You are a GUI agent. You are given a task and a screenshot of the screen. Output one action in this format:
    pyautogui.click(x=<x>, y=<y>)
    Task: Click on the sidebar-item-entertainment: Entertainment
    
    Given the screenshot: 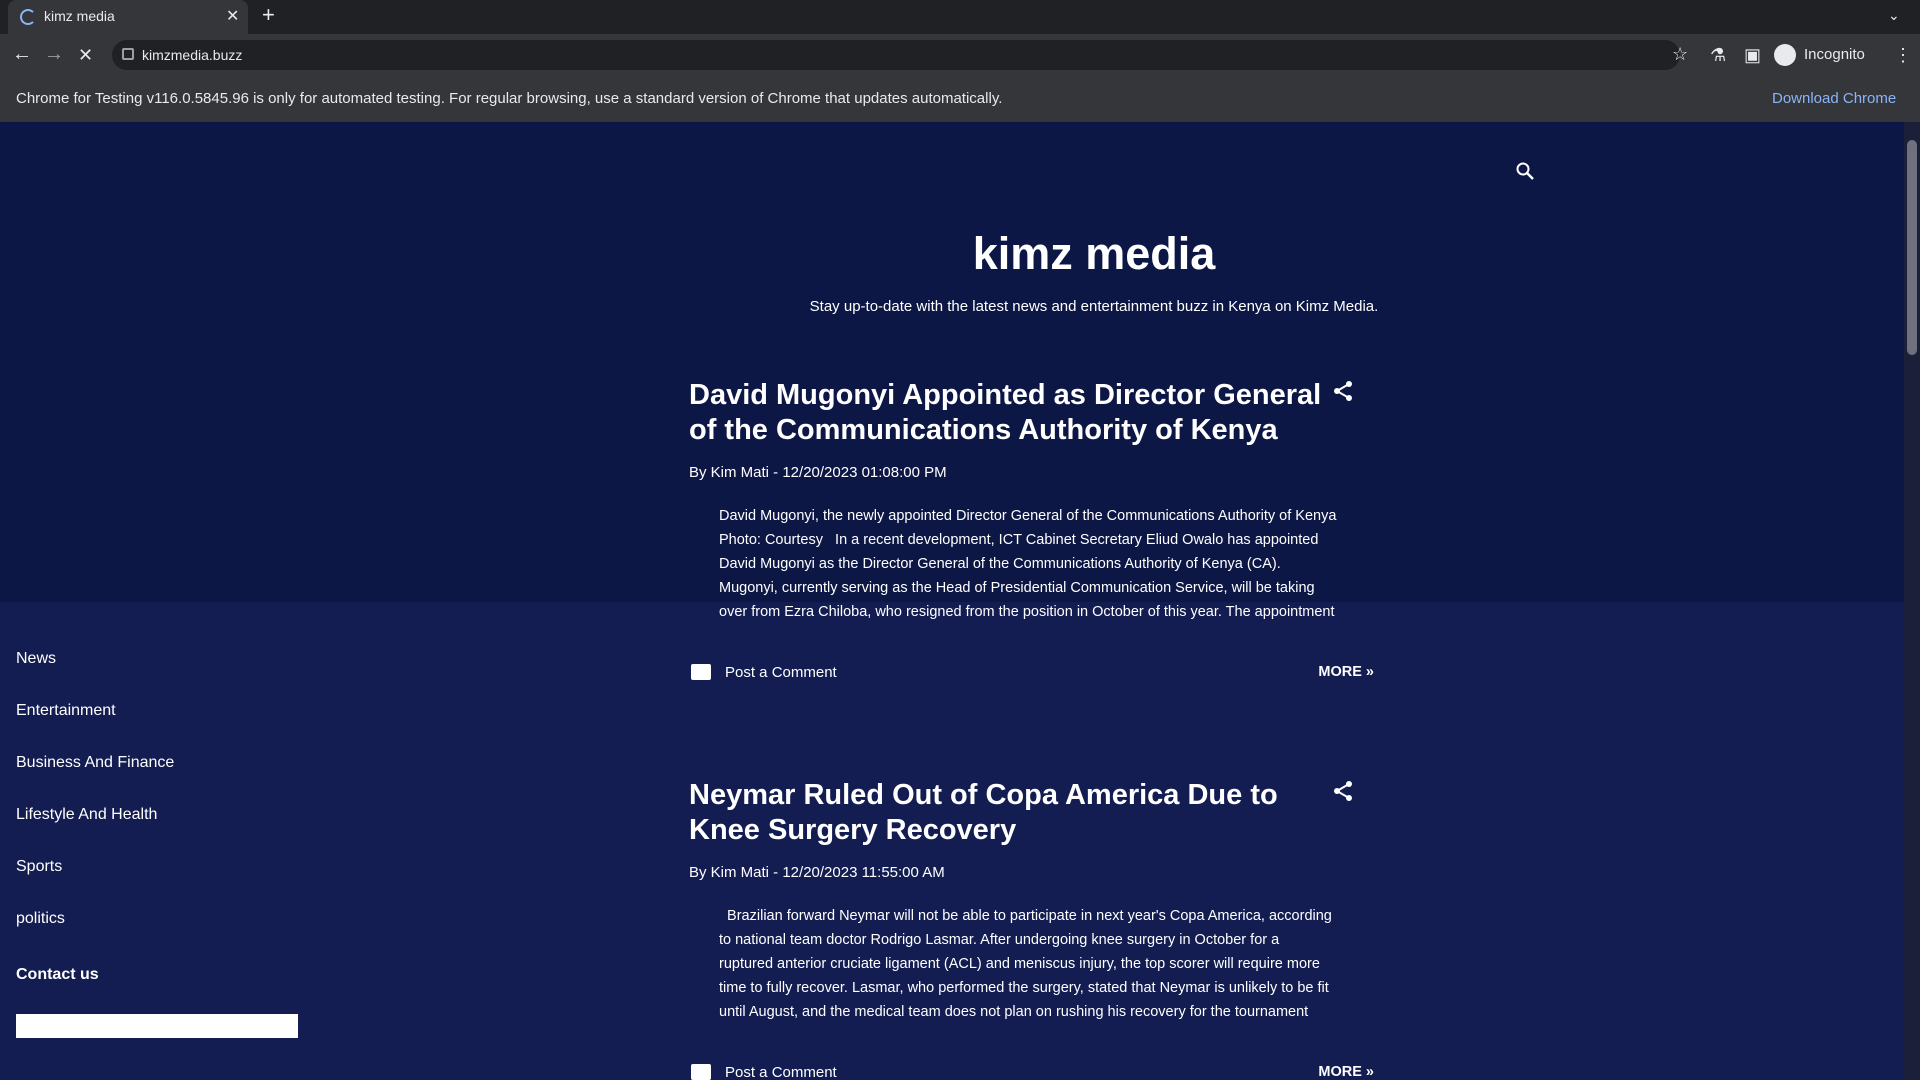 What is the action you would take?
    pyautogui.click(x=66, y=711)
    